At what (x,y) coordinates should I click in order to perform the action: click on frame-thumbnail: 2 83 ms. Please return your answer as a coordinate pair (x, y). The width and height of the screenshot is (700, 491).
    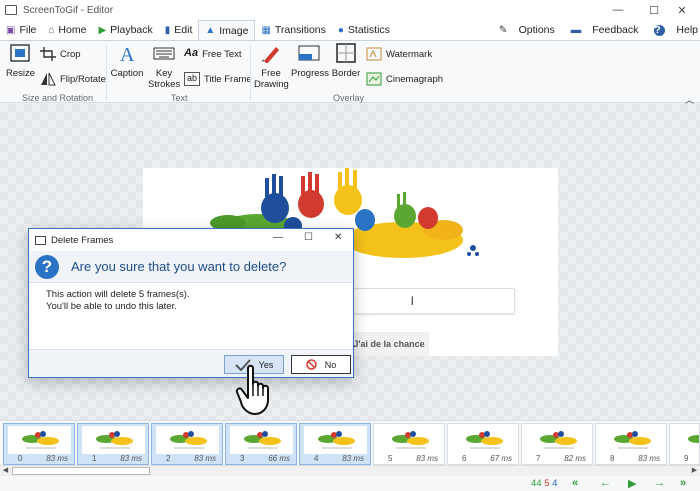
    Looking at the image, I should click on (187, 444).